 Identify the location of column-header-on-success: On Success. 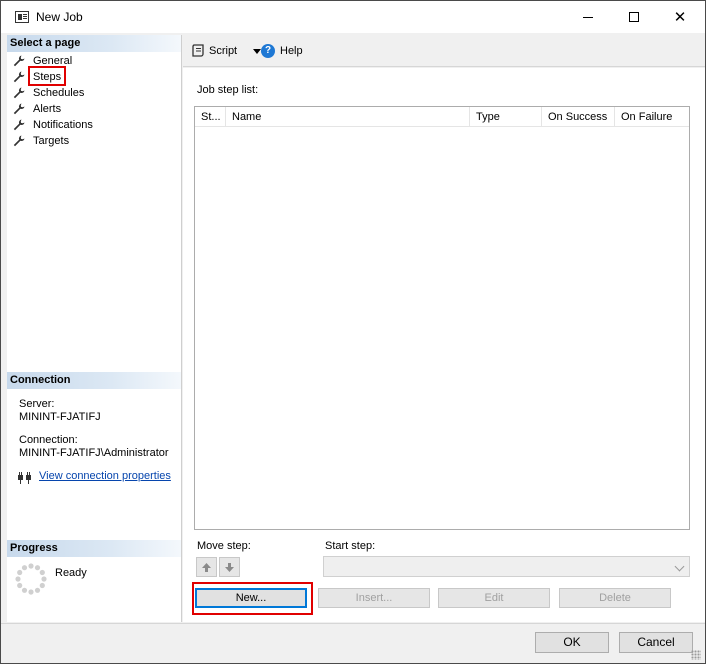
(578, 117).